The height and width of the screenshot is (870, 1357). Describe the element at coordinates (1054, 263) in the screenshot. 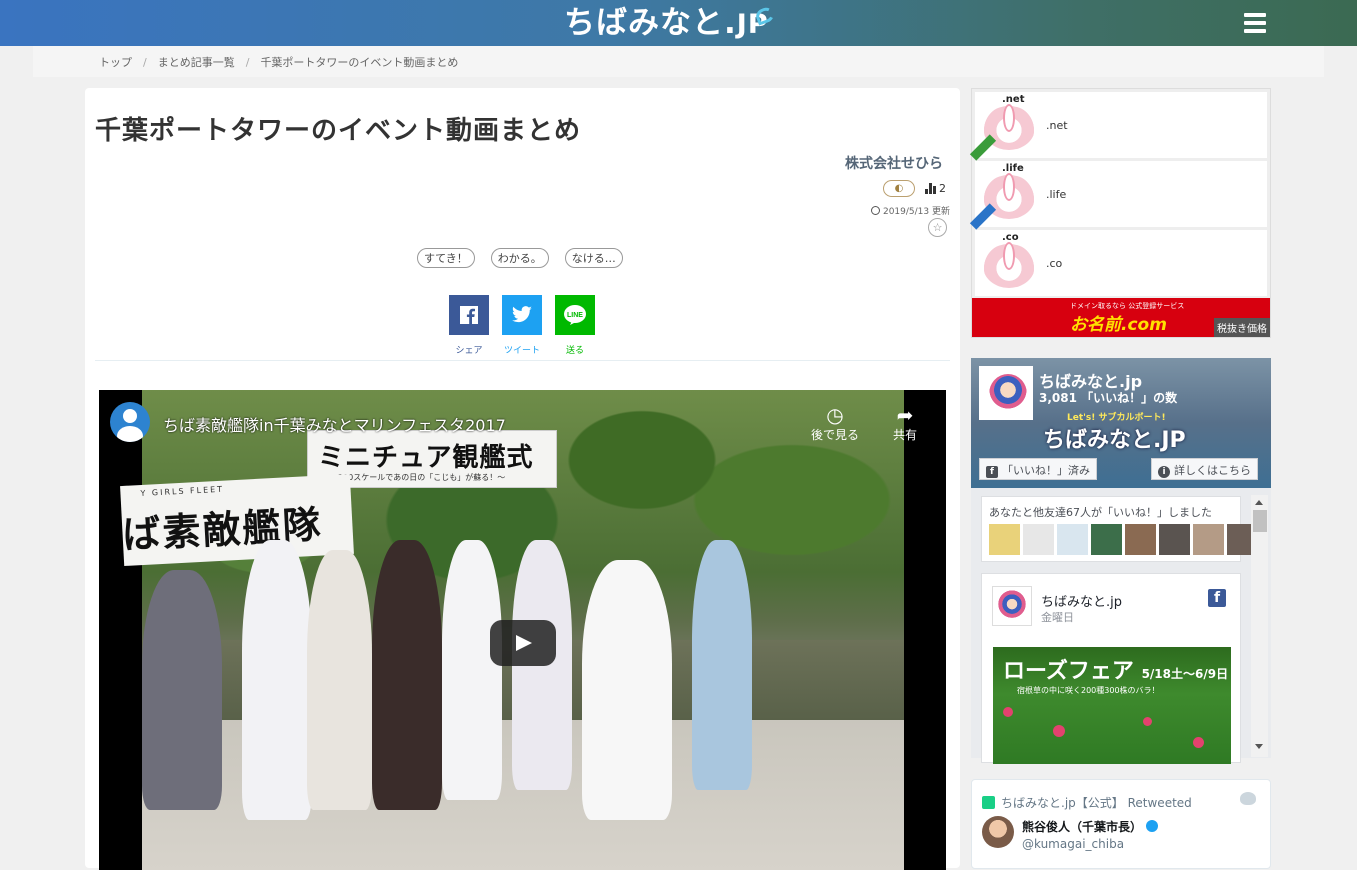

I see `ad-domain-name: .co` at that location.